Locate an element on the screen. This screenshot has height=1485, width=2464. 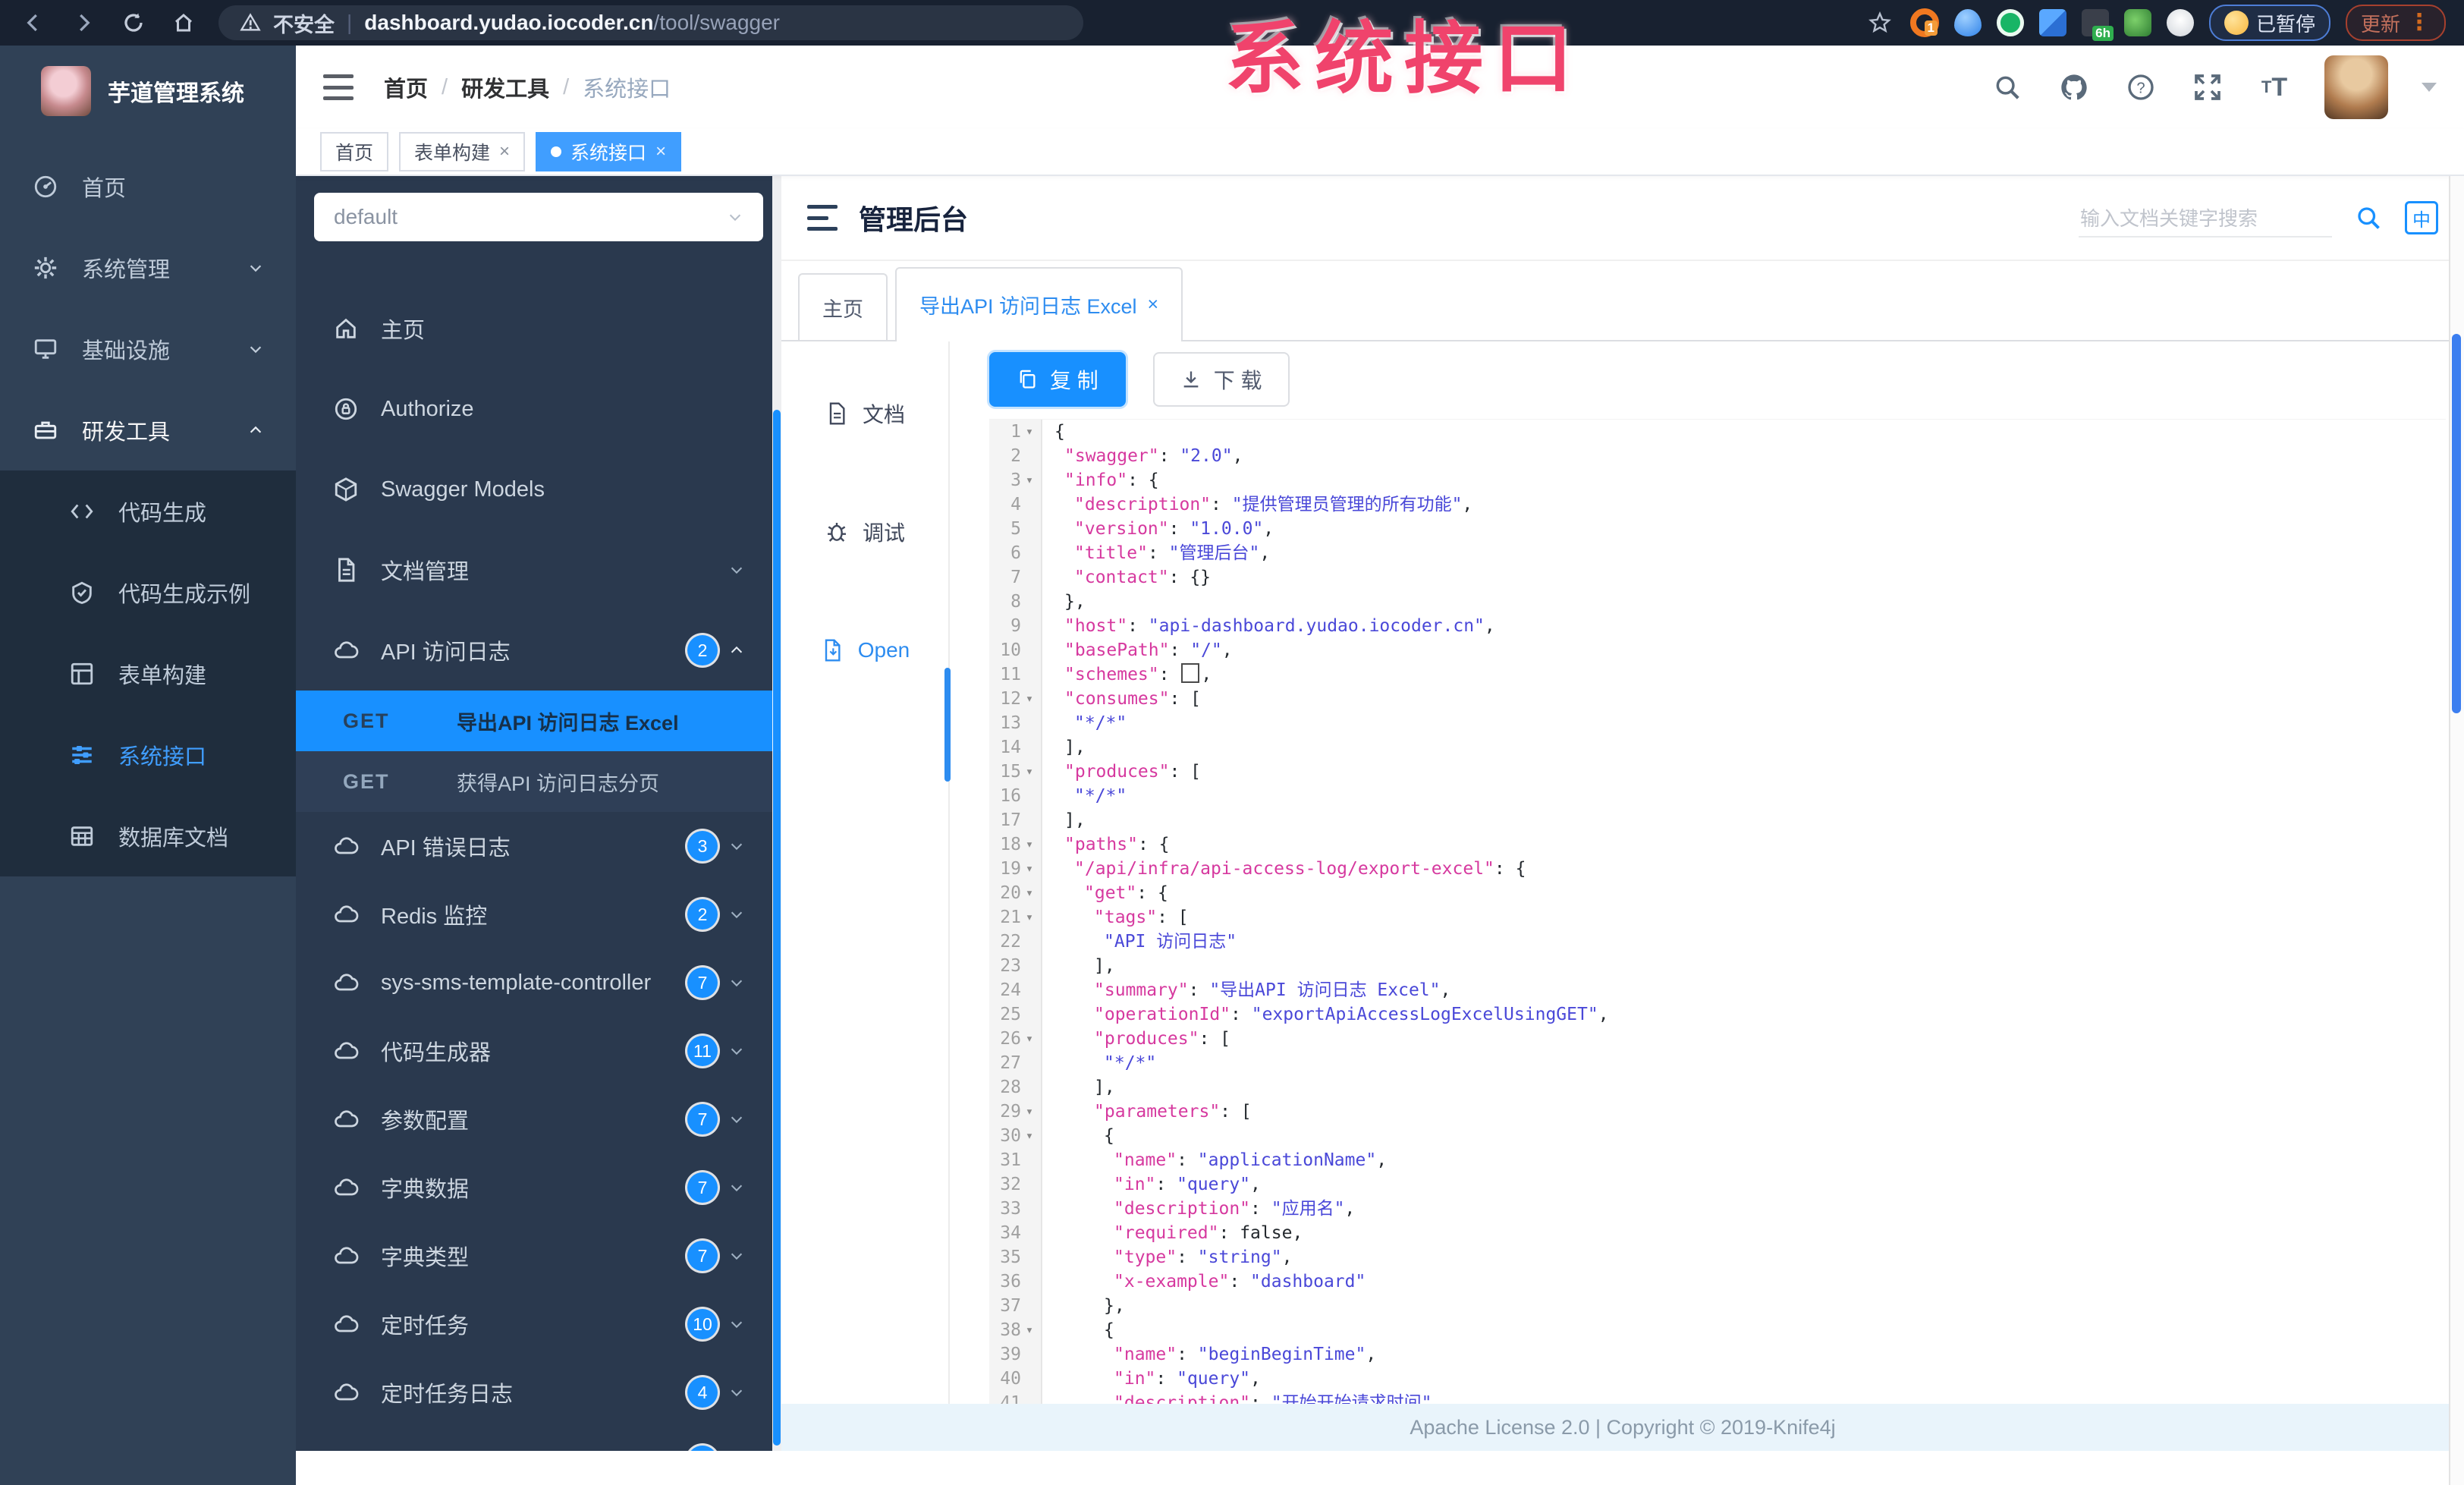
k4j-item-label: 字典数据 is located at coordinates (425, 1190).